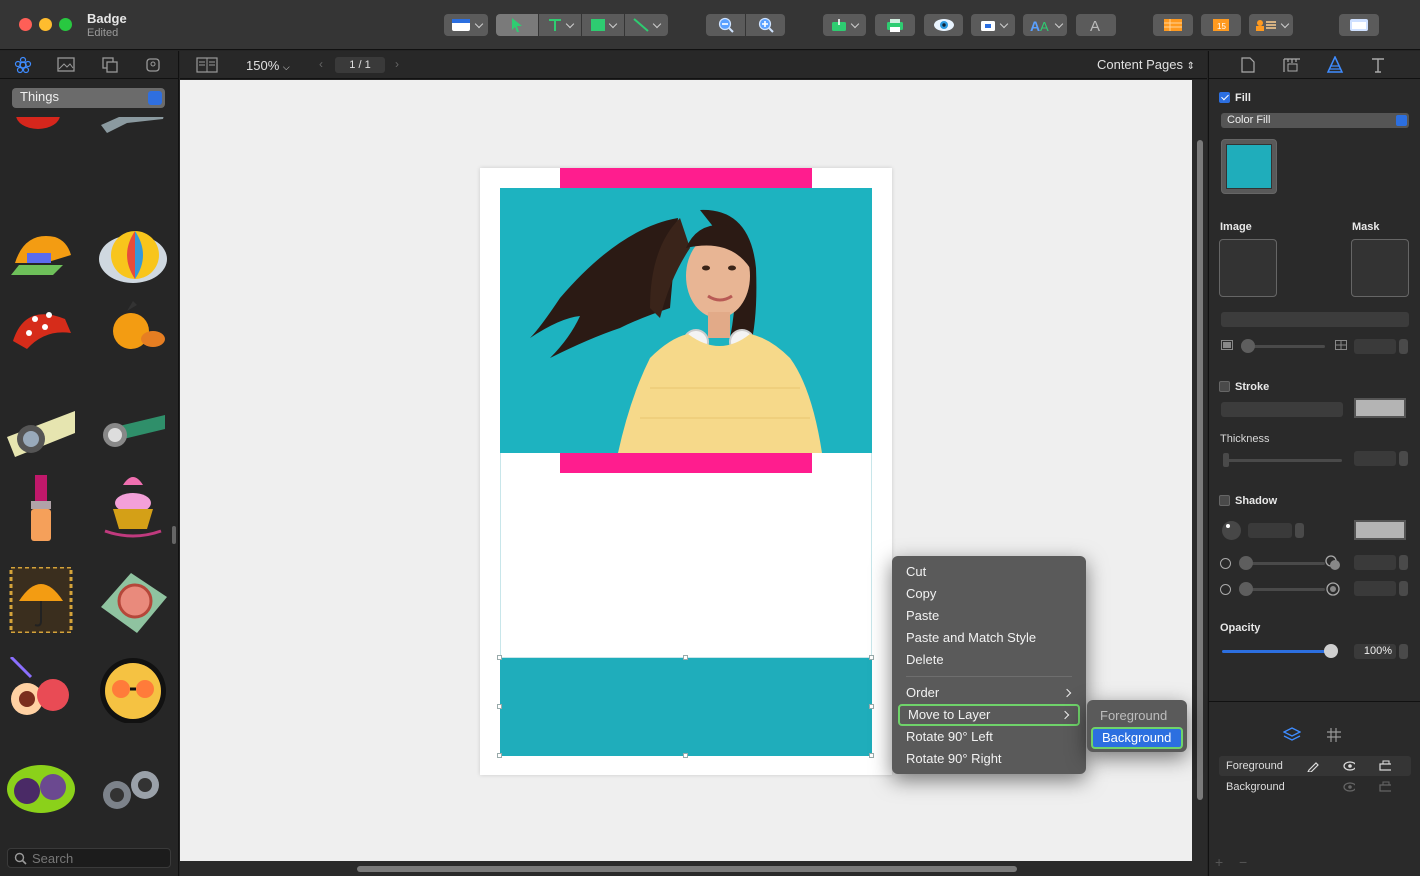 This screenshot has width=1420, height=876. Describe the element at coordinates (1375, 651) in the screenshot. I see `opacity-field: 100%` at that location.